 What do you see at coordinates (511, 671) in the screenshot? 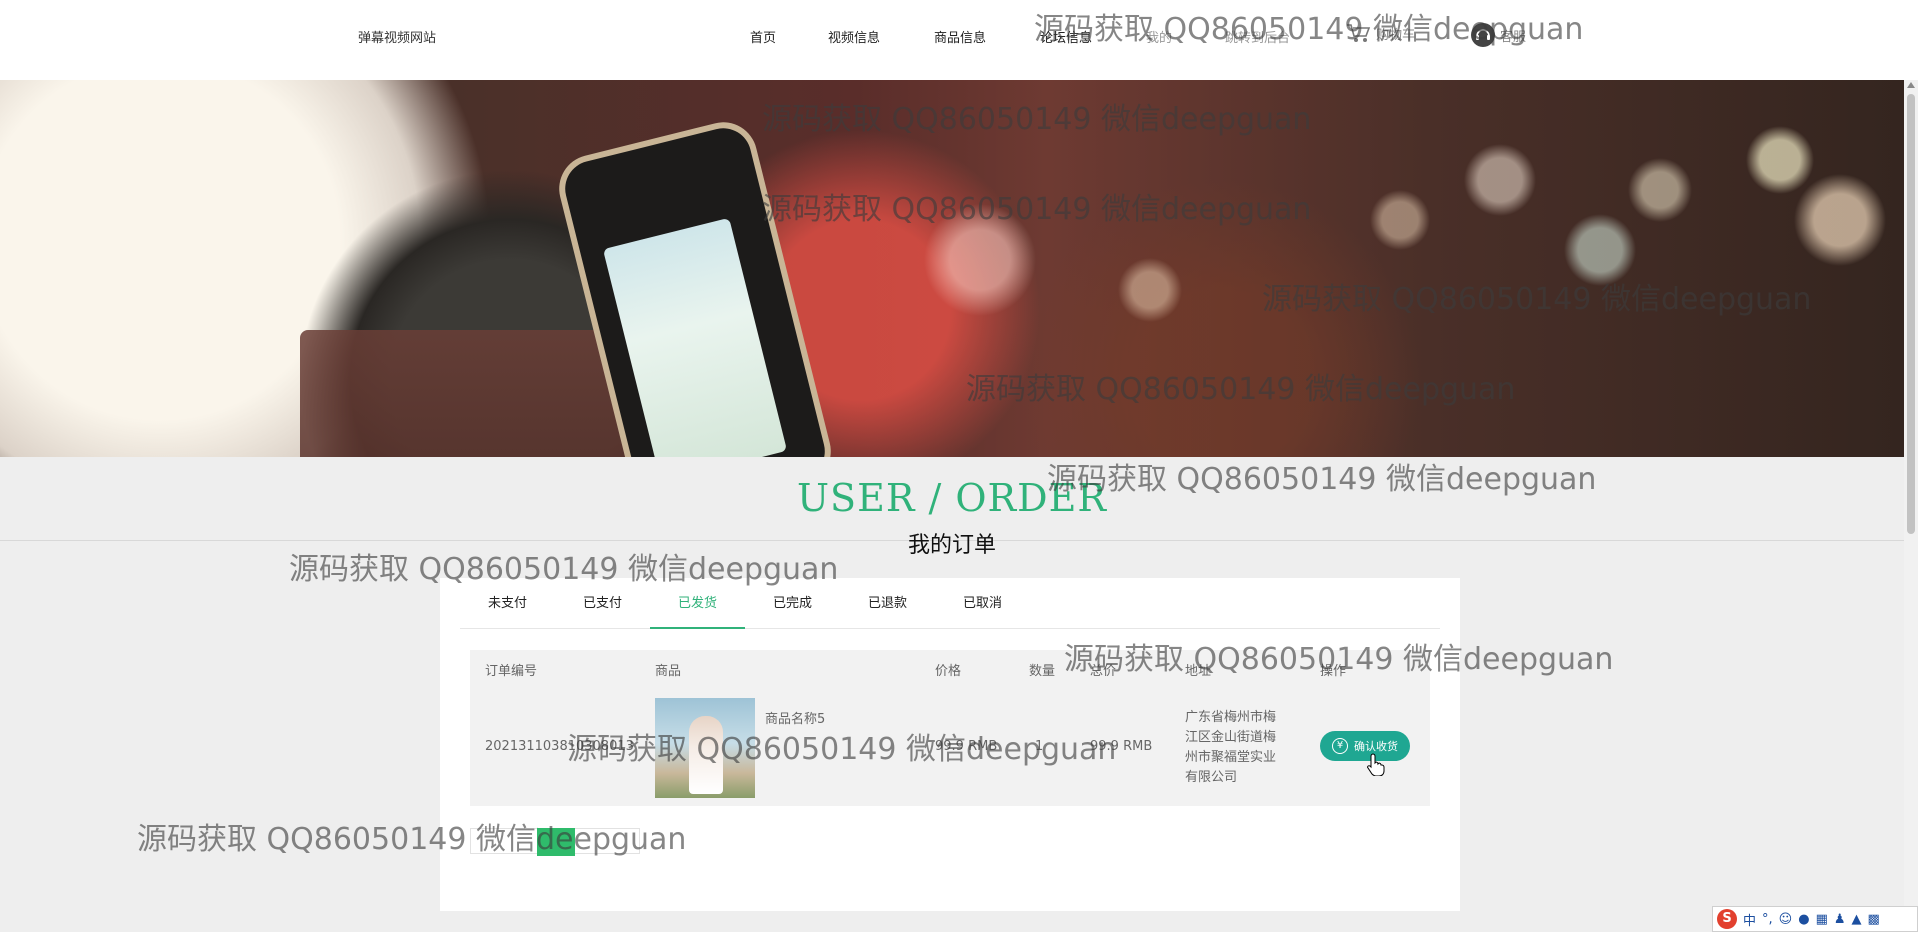
I see `col-order-no: 订单编号` at bounding box center [511, 671].